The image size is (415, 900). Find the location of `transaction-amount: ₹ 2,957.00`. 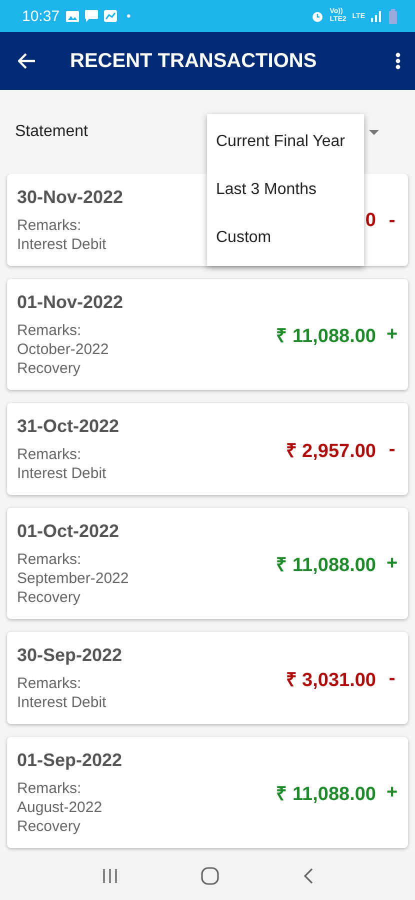

transaction-amount: ₹ 2,957.00 is located at coordinates (331, 451).